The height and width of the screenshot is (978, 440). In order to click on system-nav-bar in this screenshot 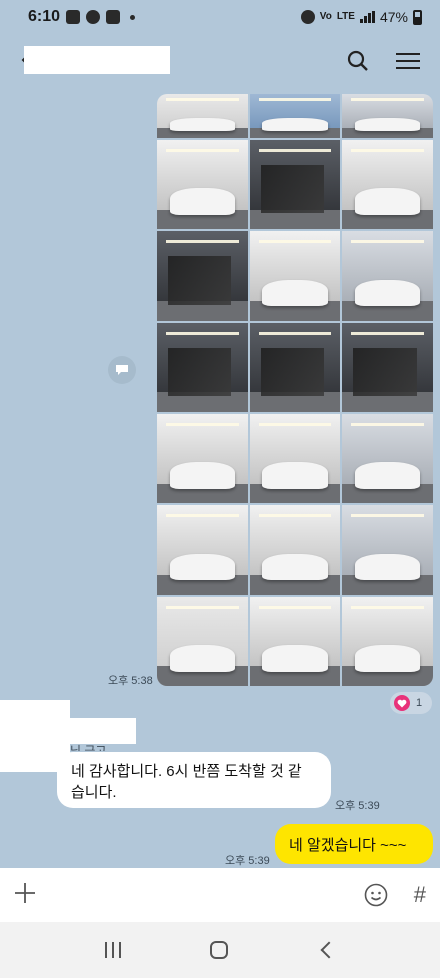, I will do `click(220, 950)`.